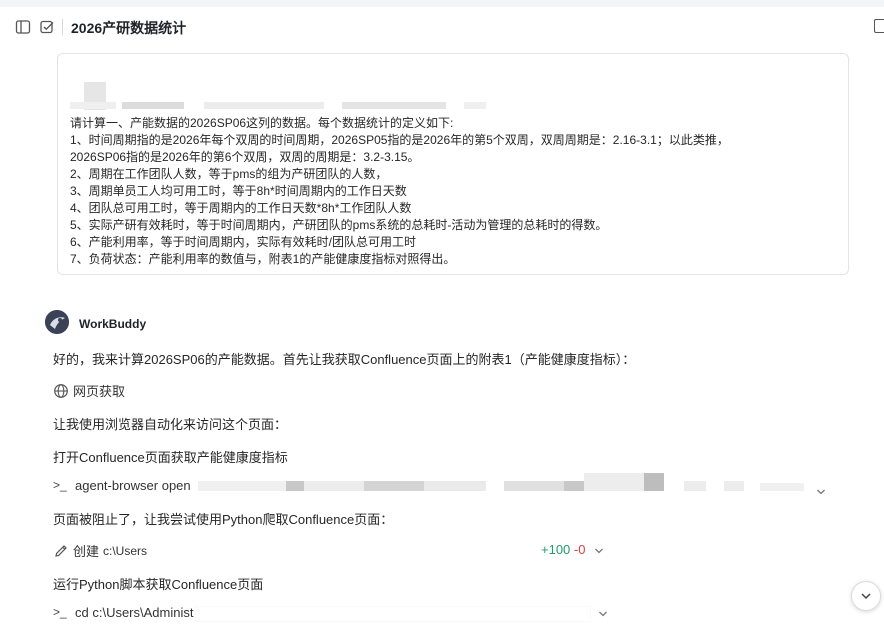  What do you see at coordinates (61, 390) in the screenshot?
I see `globe-icon` at bounding box center [61, 390].